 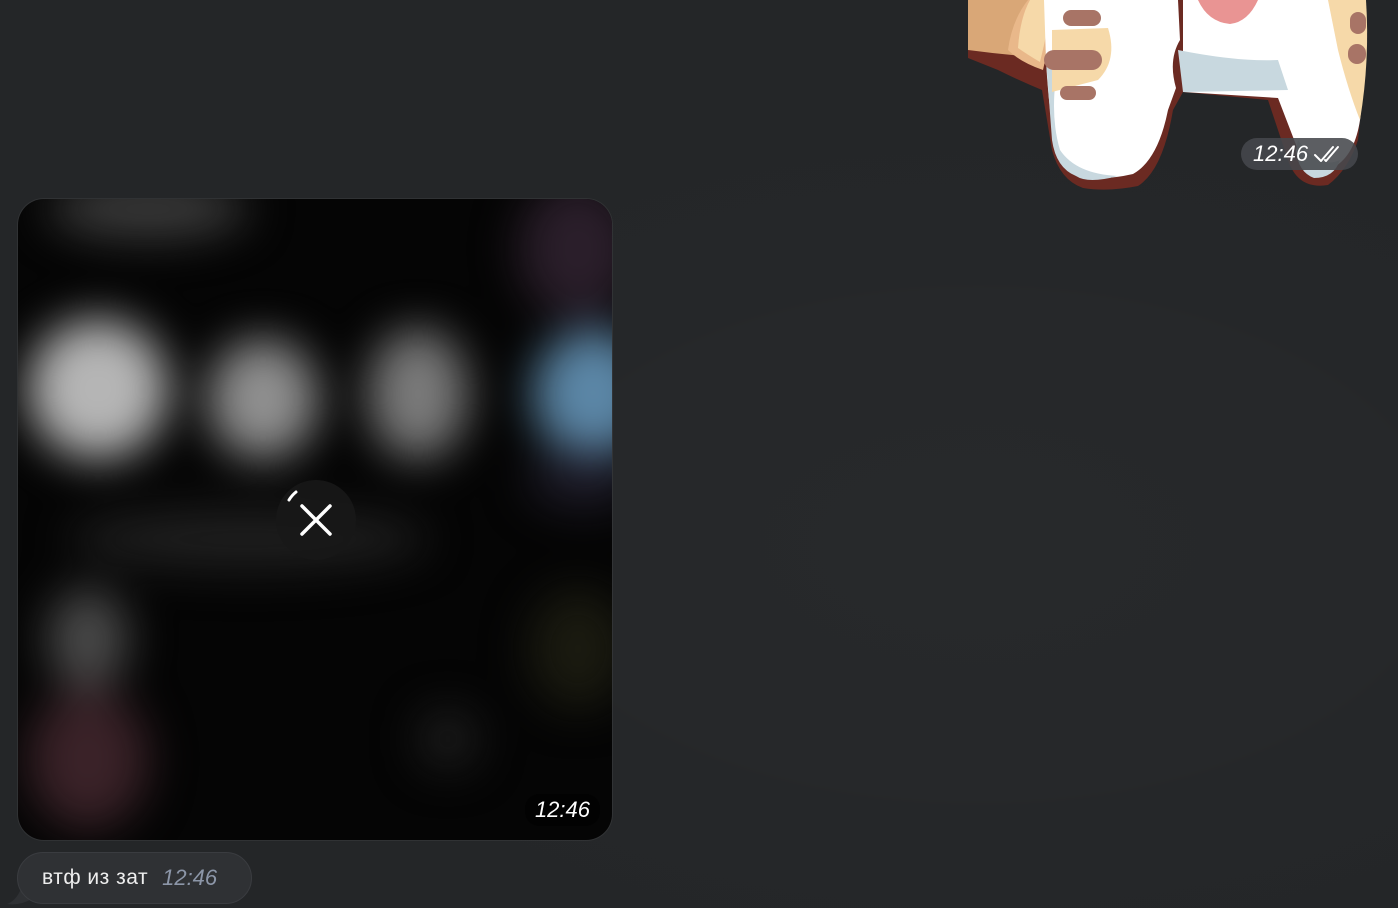 I want to click on close-icon, so click(x=309, y=513).